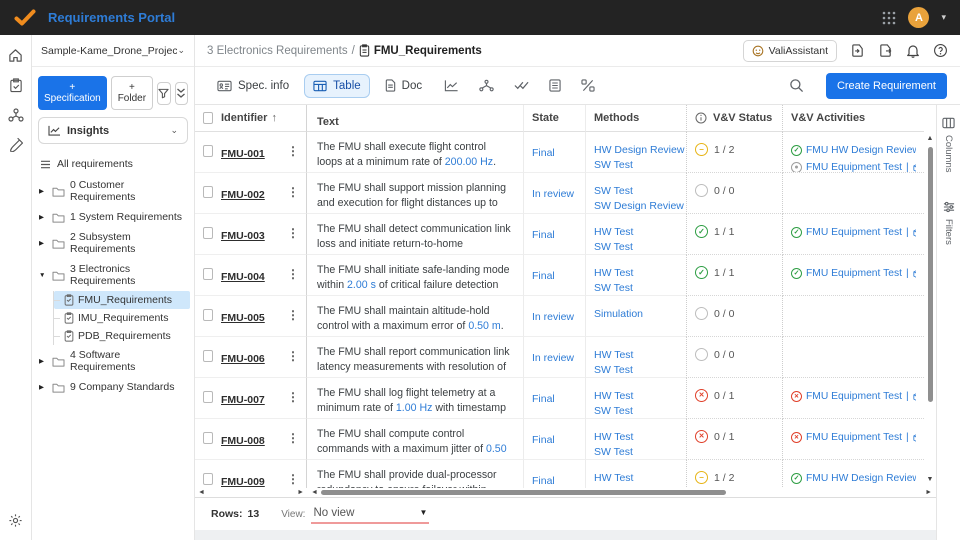 This screenshot has width=960, height=540. I want to click on help-icon, so click(940, 50).